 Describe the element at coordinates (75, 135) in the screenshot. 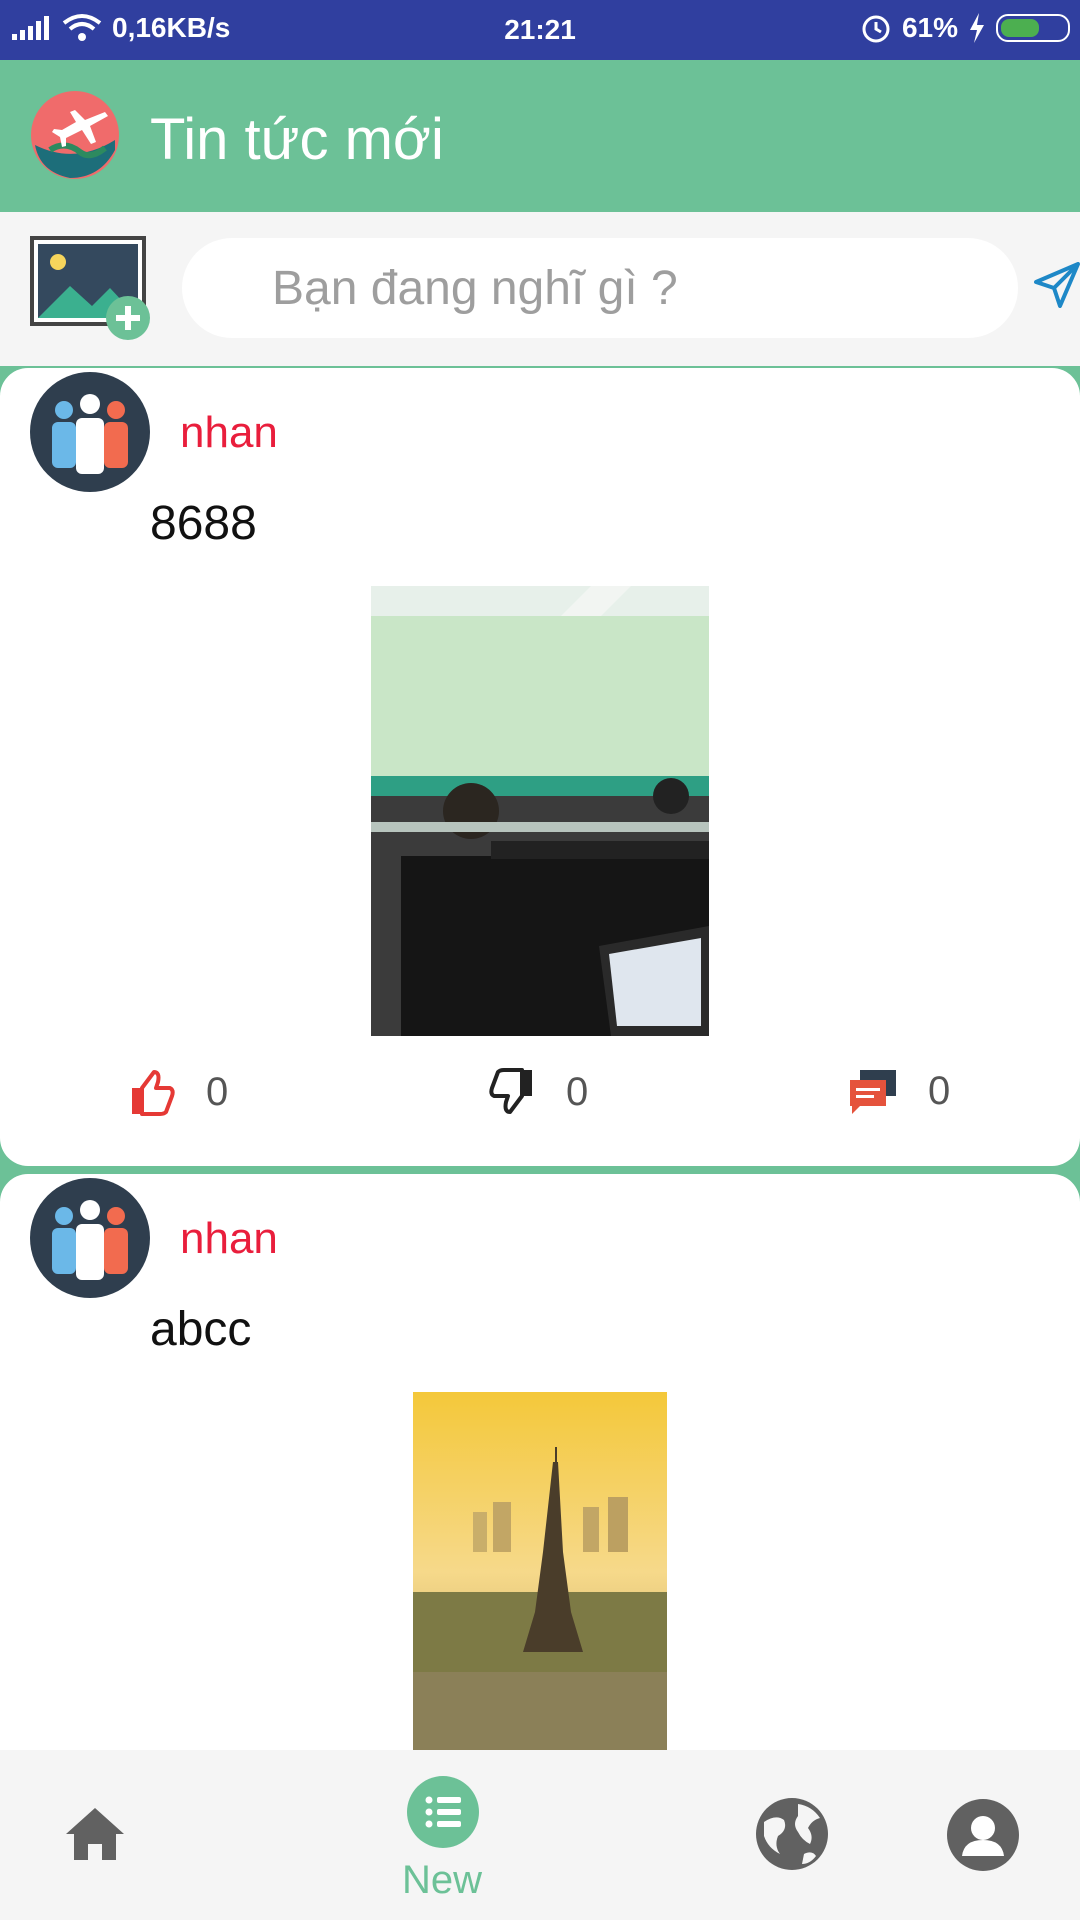

I see `airplane-globe-icon` at that location.